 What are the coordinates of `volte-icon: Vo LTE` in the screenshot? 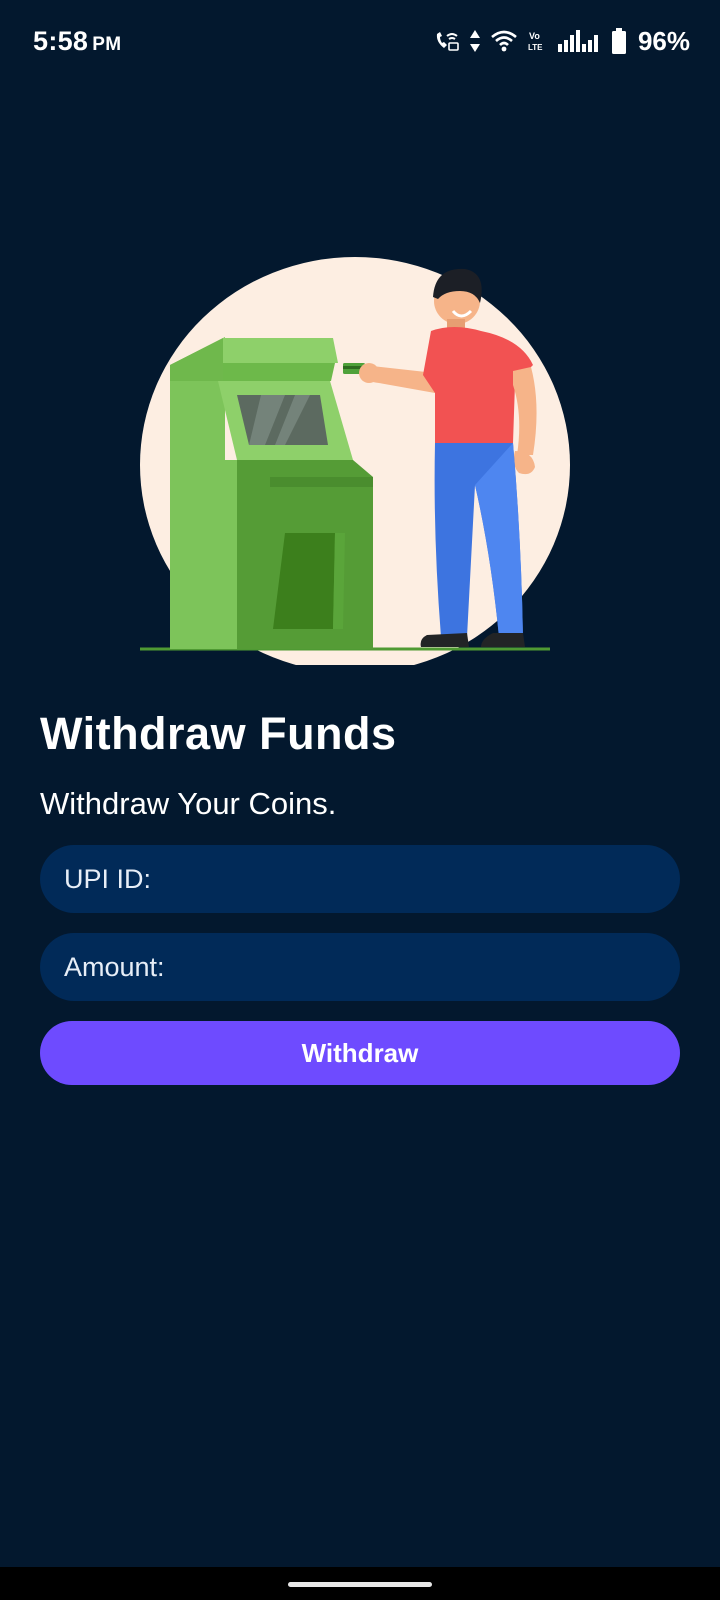 It's located at (538, 41).